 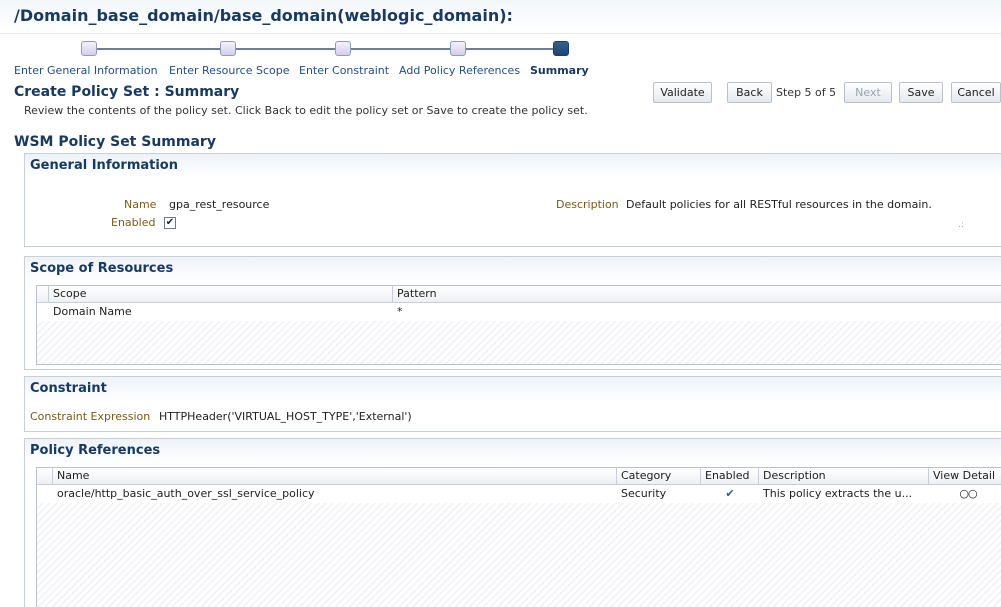 What do you see at coordinates (68, 388) in the screenshot?
I see `constraint-title: Constraint` at bounding box center [68, 388].